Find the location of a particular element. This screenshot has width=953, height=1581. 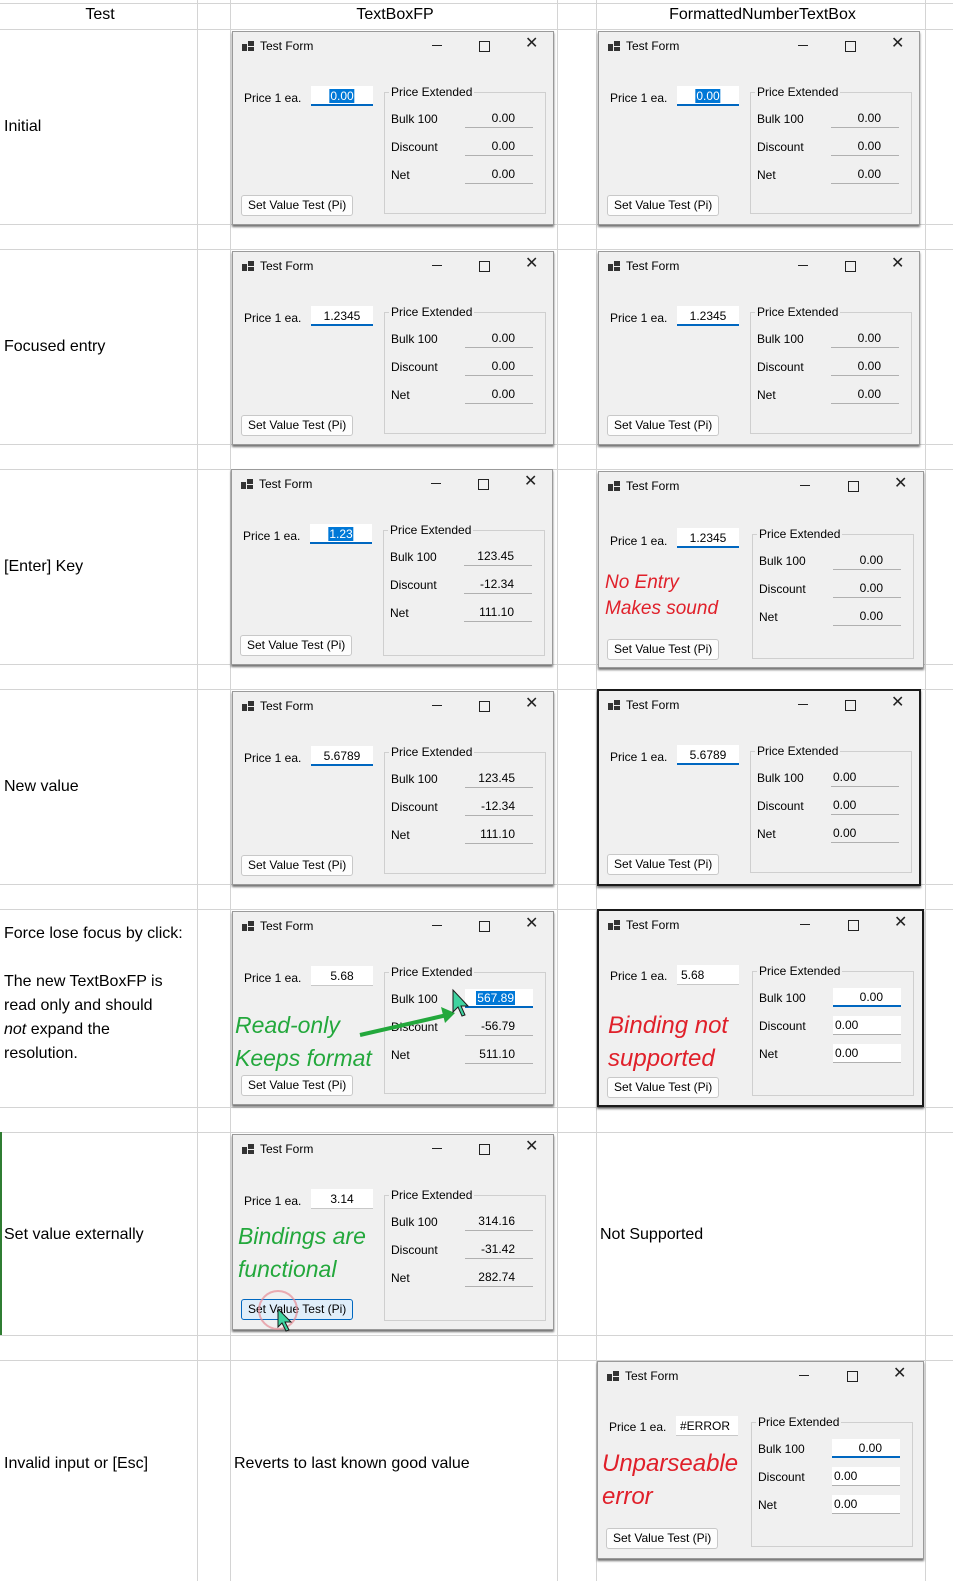

price-input: 3.14 is located at coordinates (342, 1199).